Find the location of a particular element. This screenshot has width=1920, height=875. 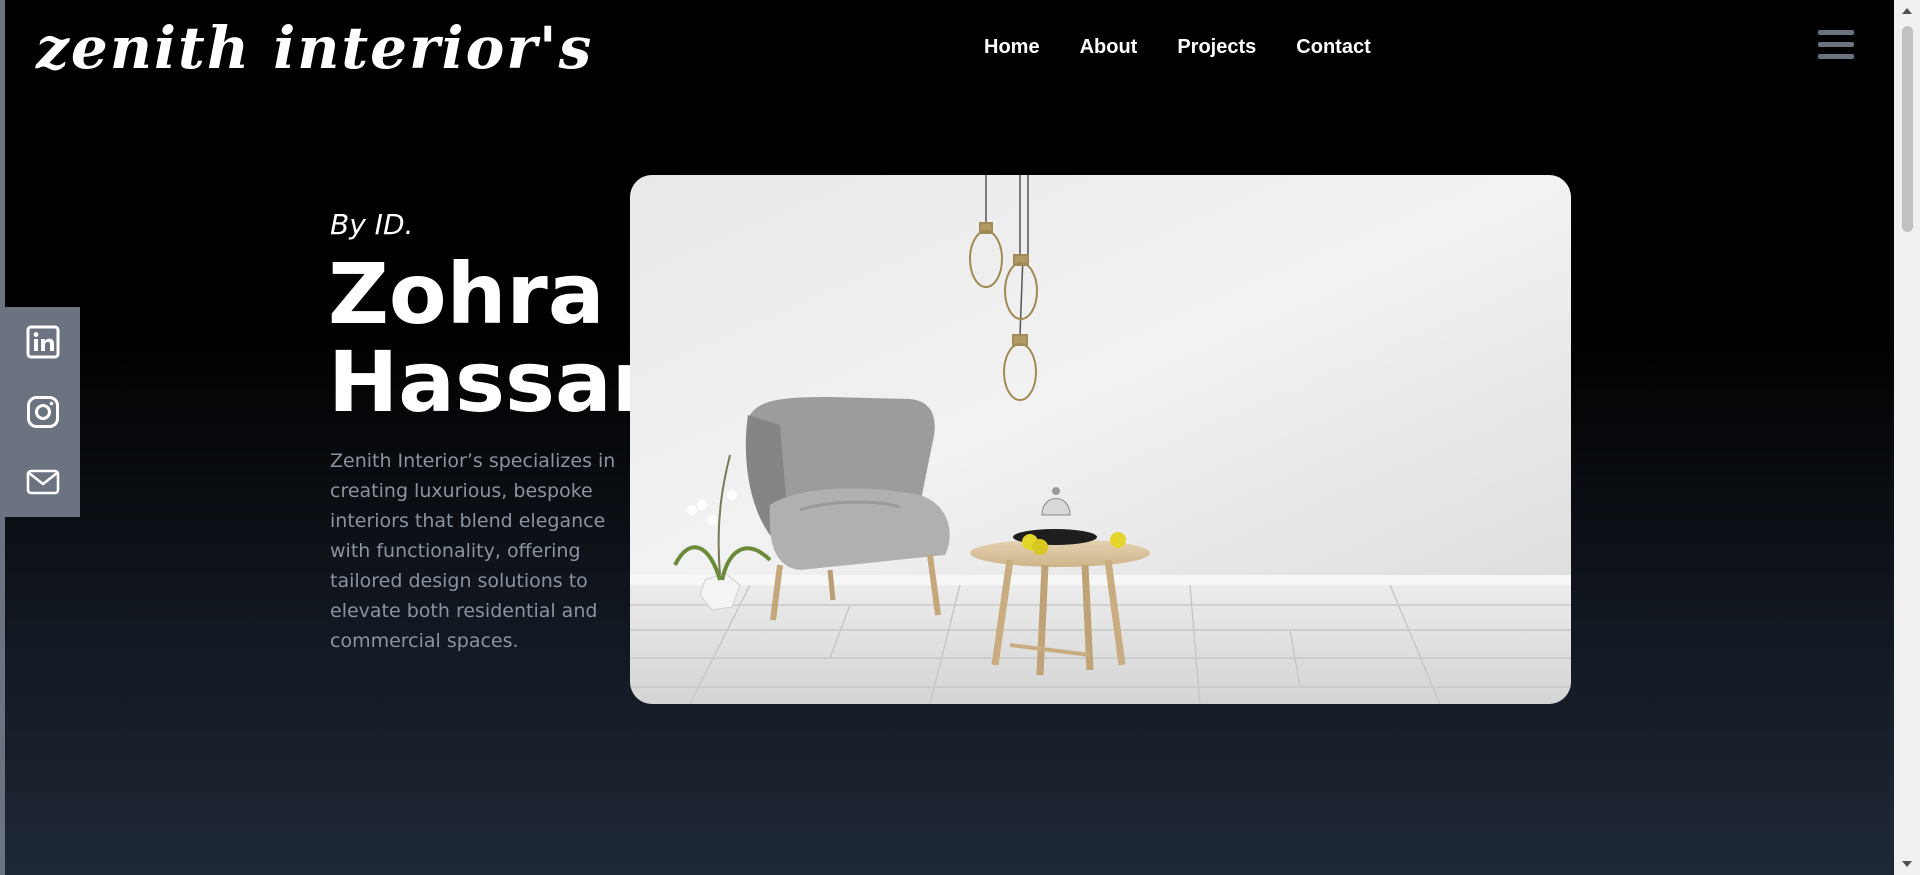

scroll-up-icon is located at coordinates (1907, 11).